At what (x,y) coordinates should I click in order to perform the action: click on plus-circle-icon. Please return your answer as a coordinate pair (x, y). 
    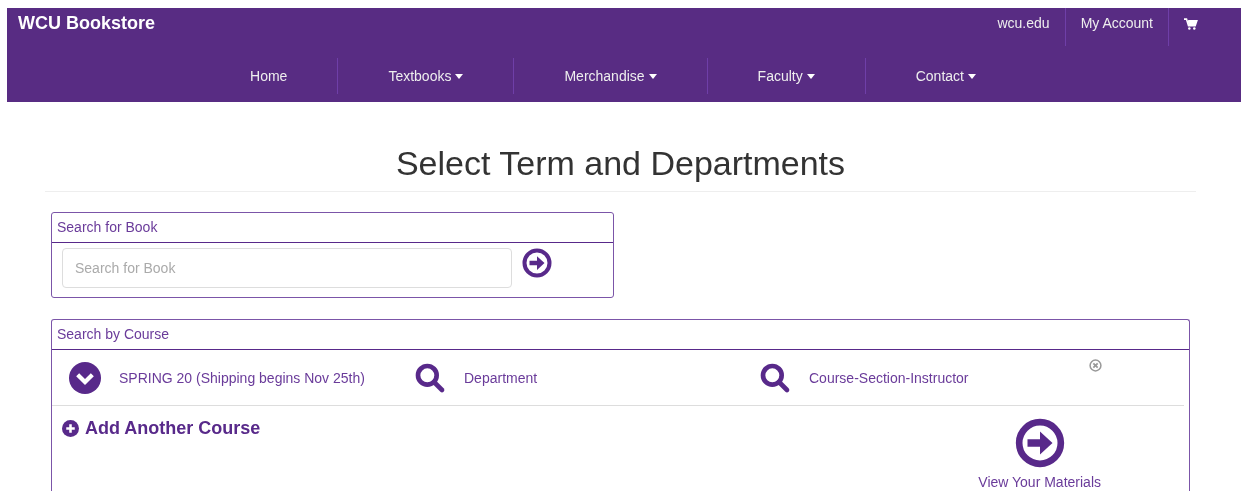
    Looking at the image, I should click on (70, 428).